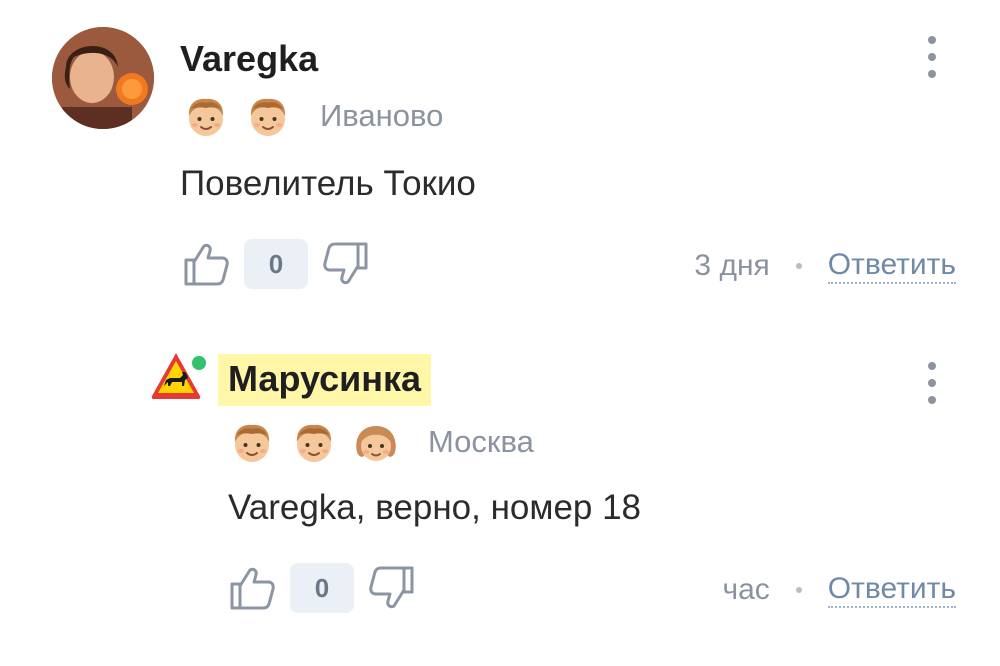 This screenshot has width=1000, height=666. I want to click on author-meta: Москва, so click(381, 442).